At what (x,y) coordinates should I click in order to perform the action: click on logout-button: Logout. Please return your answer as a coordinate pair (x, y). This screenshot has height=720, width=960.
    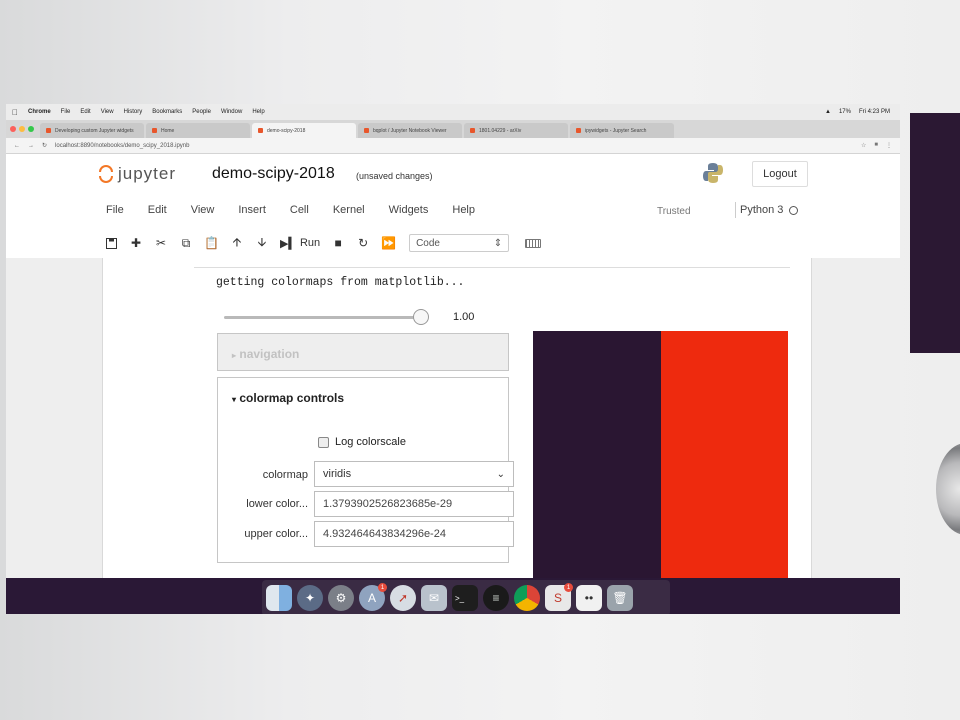
    Looking at the image, I should click on (780, 174).